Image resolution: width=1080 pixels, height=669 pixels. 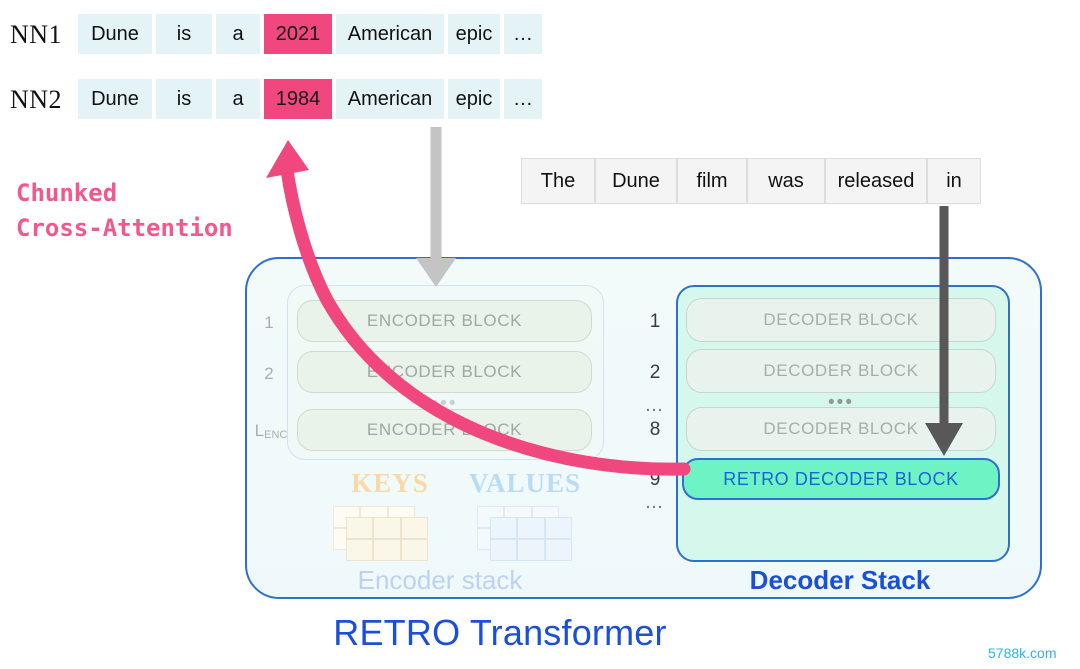 I want to click on watermark: 5788k.com, so click(x=1022, y=653).